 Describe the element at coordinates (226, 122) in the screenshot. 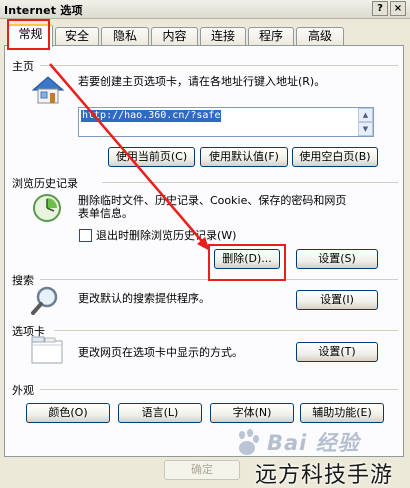

I see `home-page-url-field: http://hao.360.cn/?safe ▲ ▼` at that location.